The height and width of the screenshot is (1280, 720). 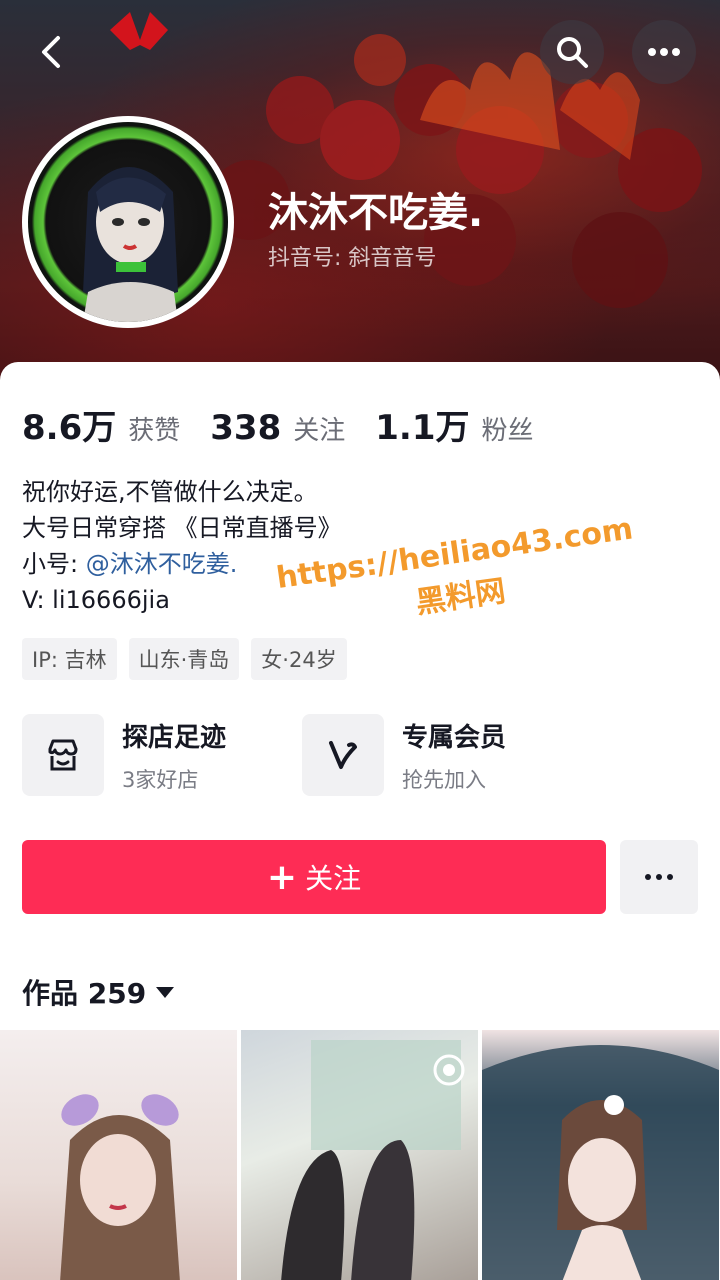 I want to click on tag-location: 山东·青岛, so click(x=184, y=659).